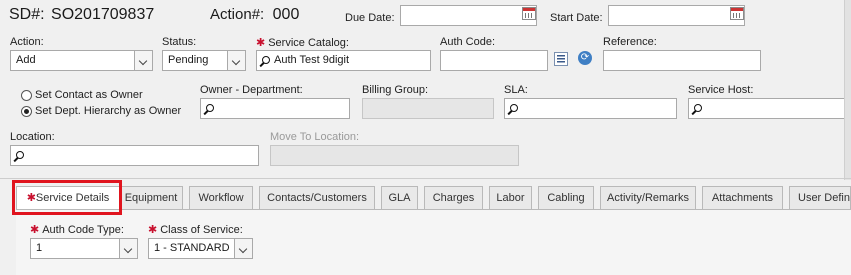  Describe the element at coordinates (510, 198) in the screenshot. I see `tab-labor: Labor` at that location.